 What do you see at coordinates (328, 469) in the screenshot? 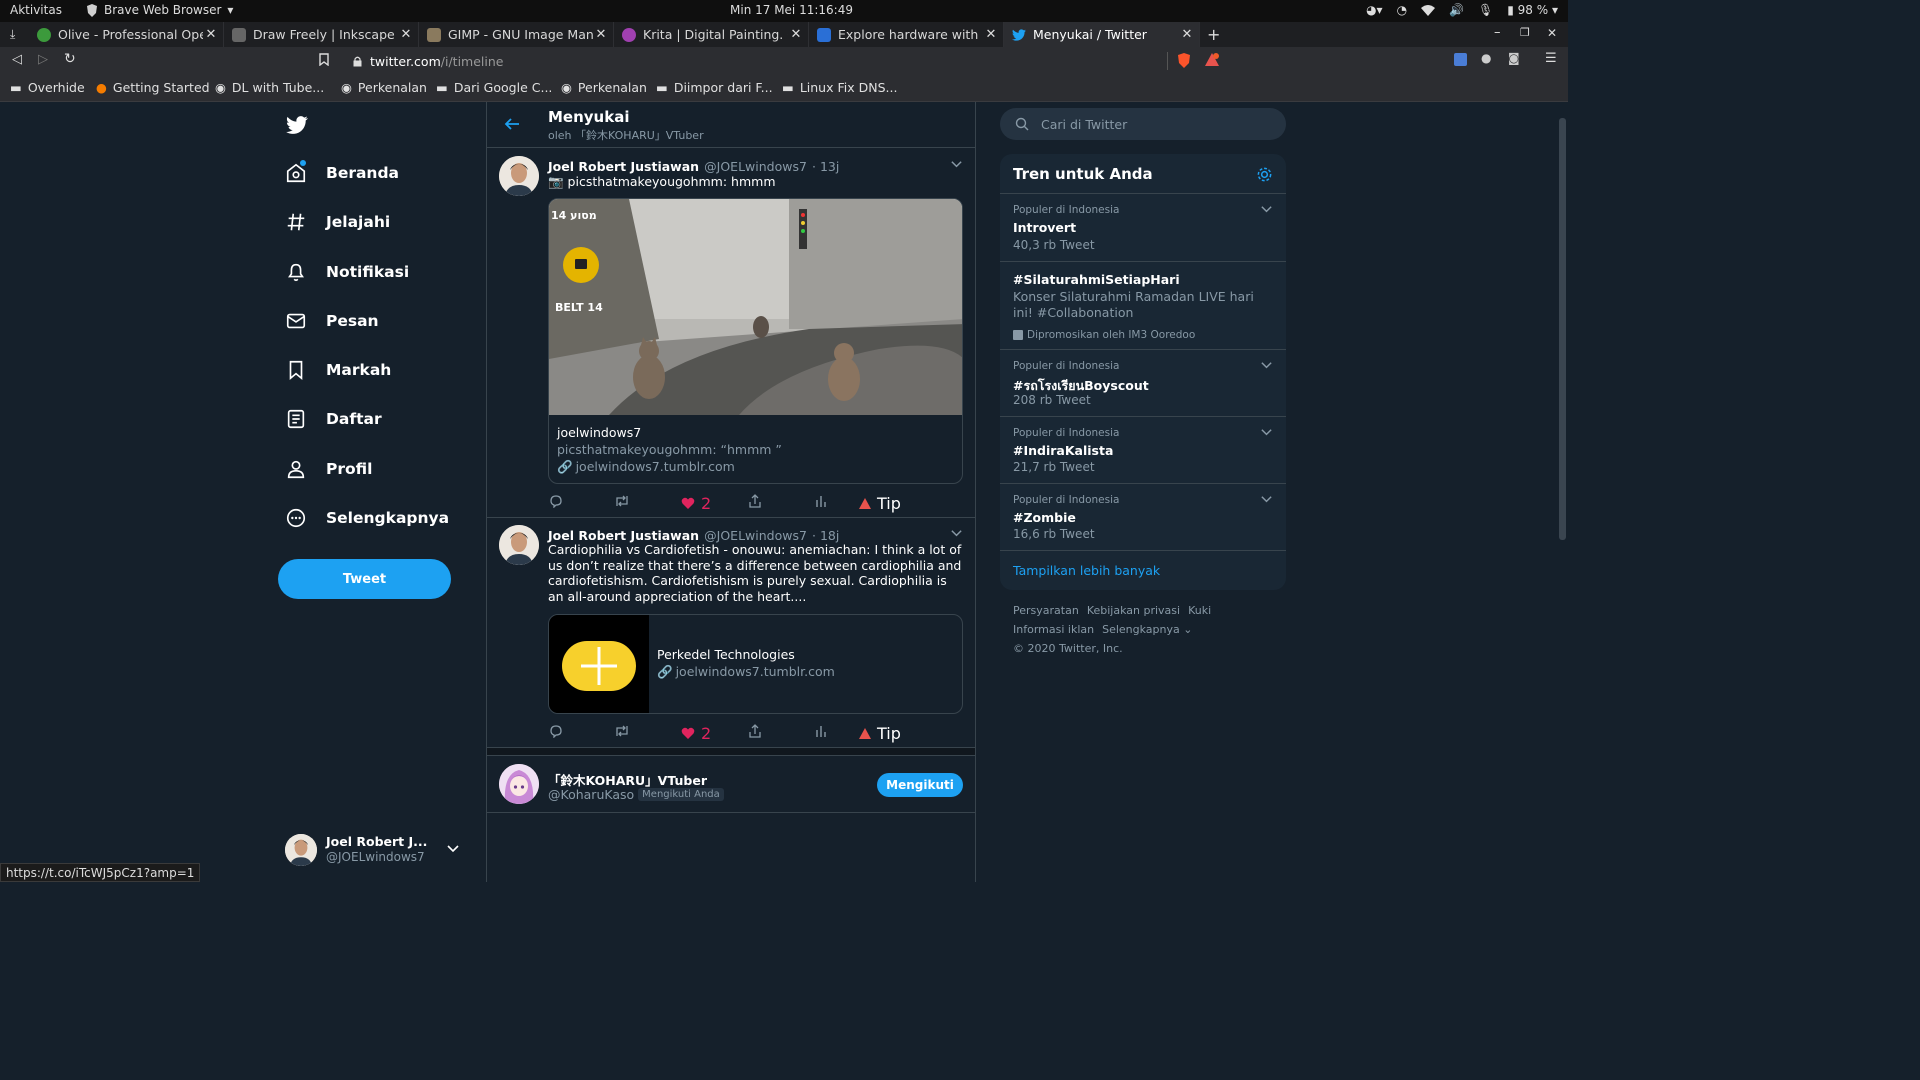
I see `nav-profil: Profil` at bounding box center [328, 469].